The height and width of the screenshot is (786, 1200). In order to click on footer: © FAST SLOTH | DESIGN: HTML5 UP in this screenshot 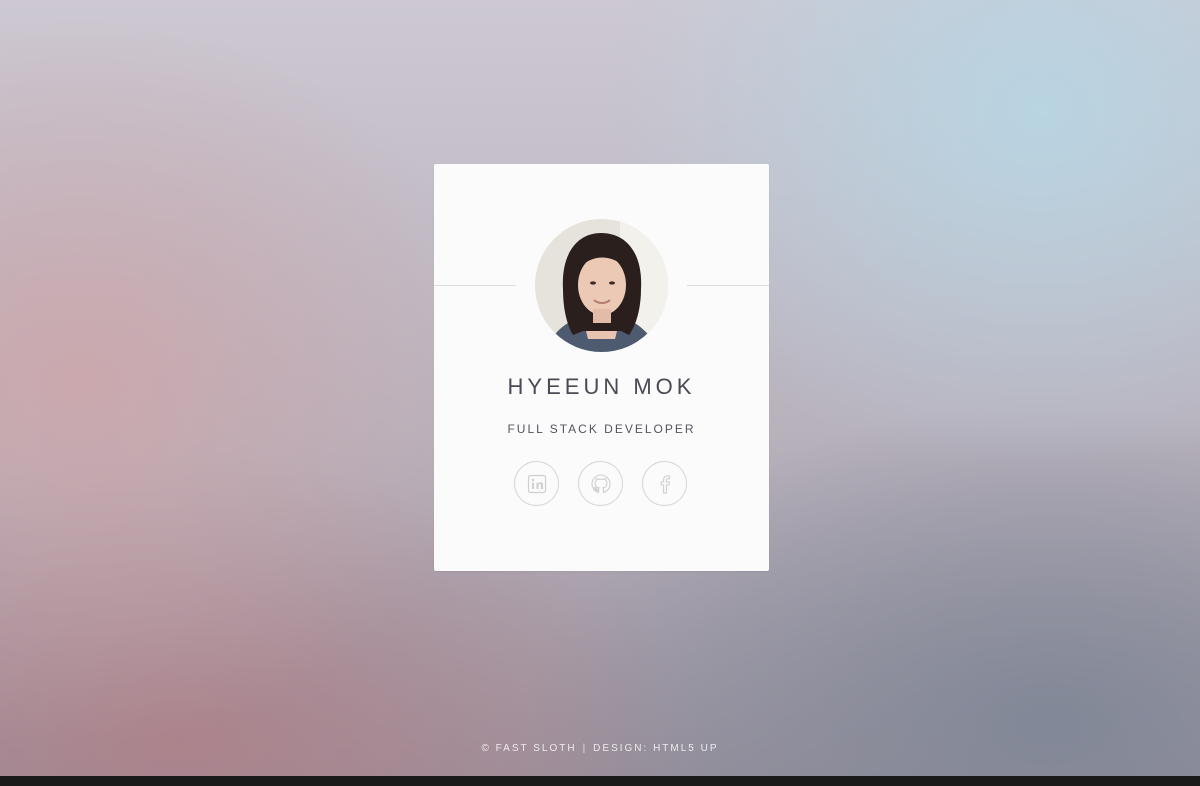, I will do `click(600, 748)`.